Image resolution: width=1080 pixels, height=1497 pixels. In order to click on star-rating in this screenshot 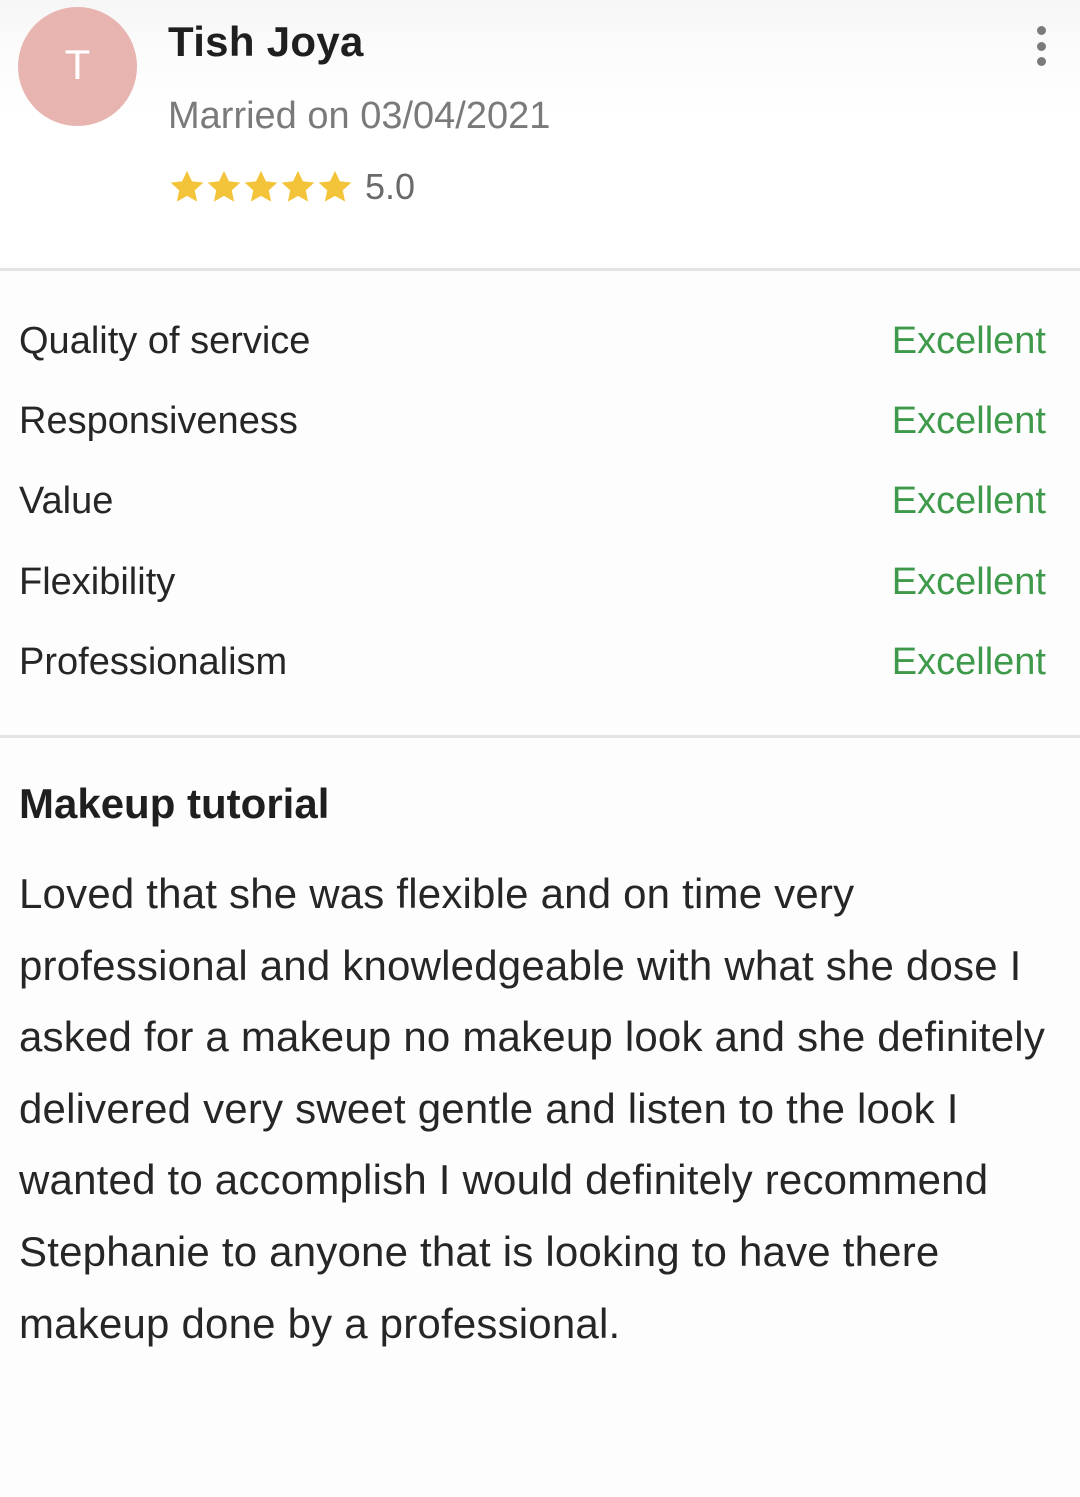, I will do `click(260, 187)`.